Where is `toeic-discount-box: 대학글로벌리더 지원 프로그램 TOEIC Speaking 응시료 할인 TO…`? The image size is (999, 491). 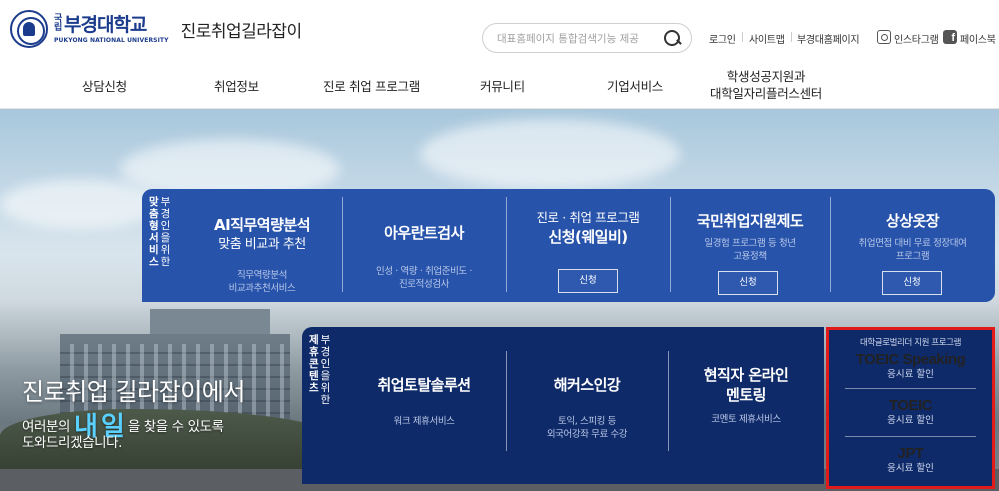 toeic-discount-box: 대학글로벌리더 지원 프로그램 TOEIC Speaking 응시료 할인 TO… is located at coordinates (910, 408).